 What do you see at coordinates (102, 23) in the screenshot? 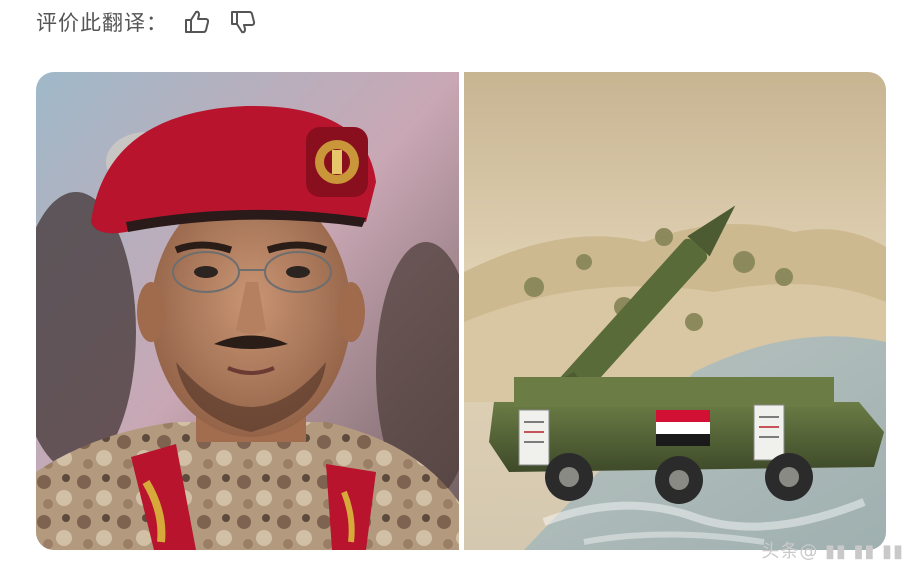
I see `feedback-label: 评价此翻译：` at bounding box center [102, 23].